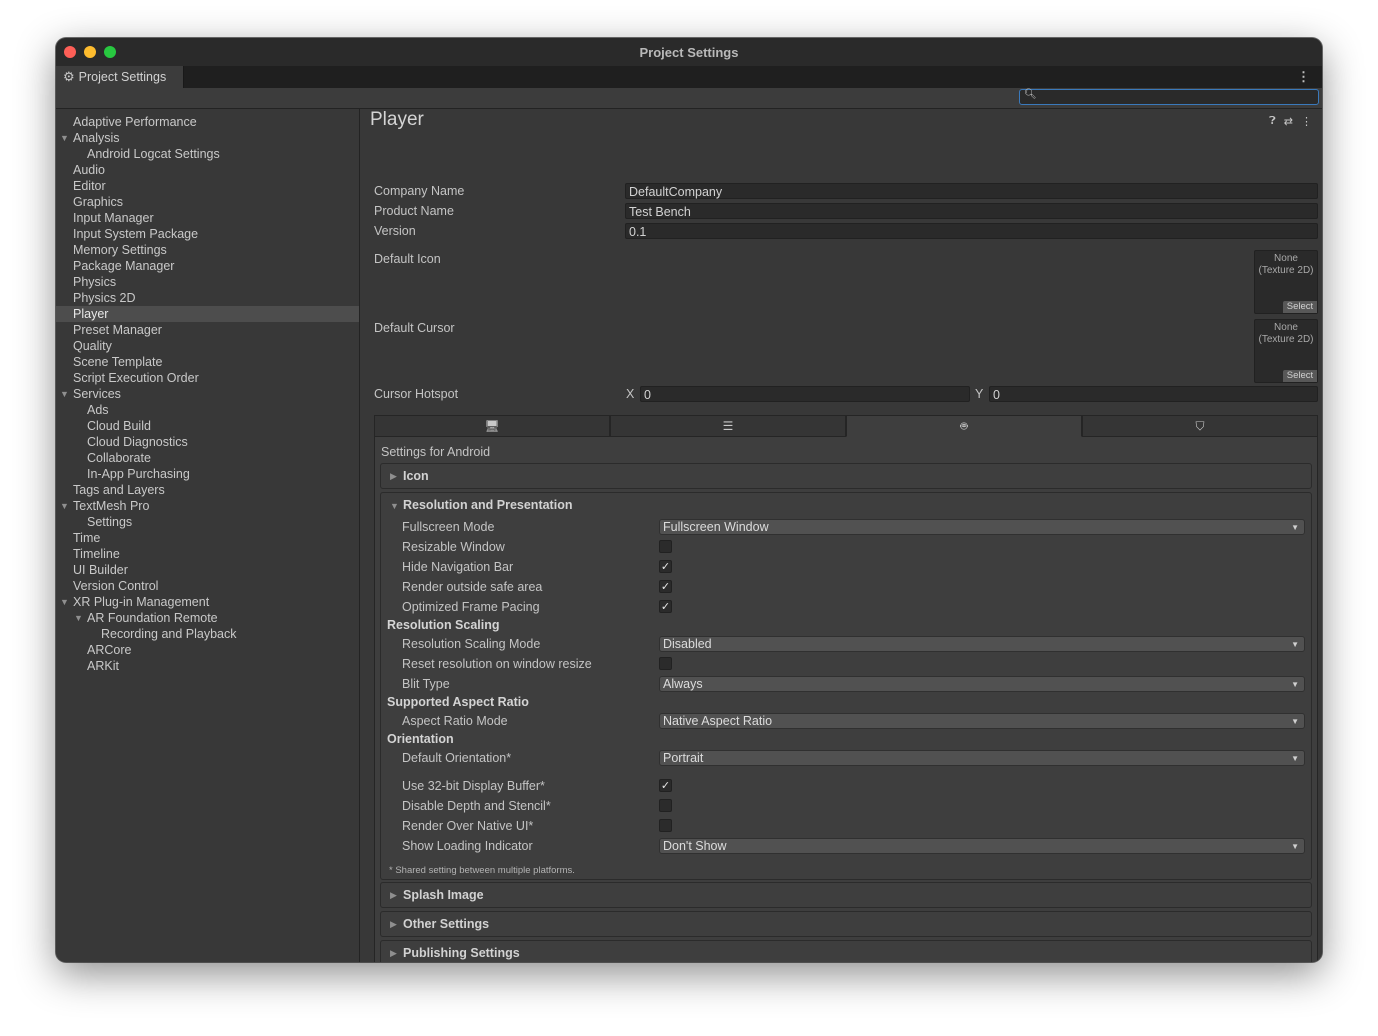 Image resolution: width=1378 pixels, height=1036 pixels. What do you see at coordinates (207, 650) in the screenshot?
I see `sidebar-item: ARCore` at bounding box center [207, 650].